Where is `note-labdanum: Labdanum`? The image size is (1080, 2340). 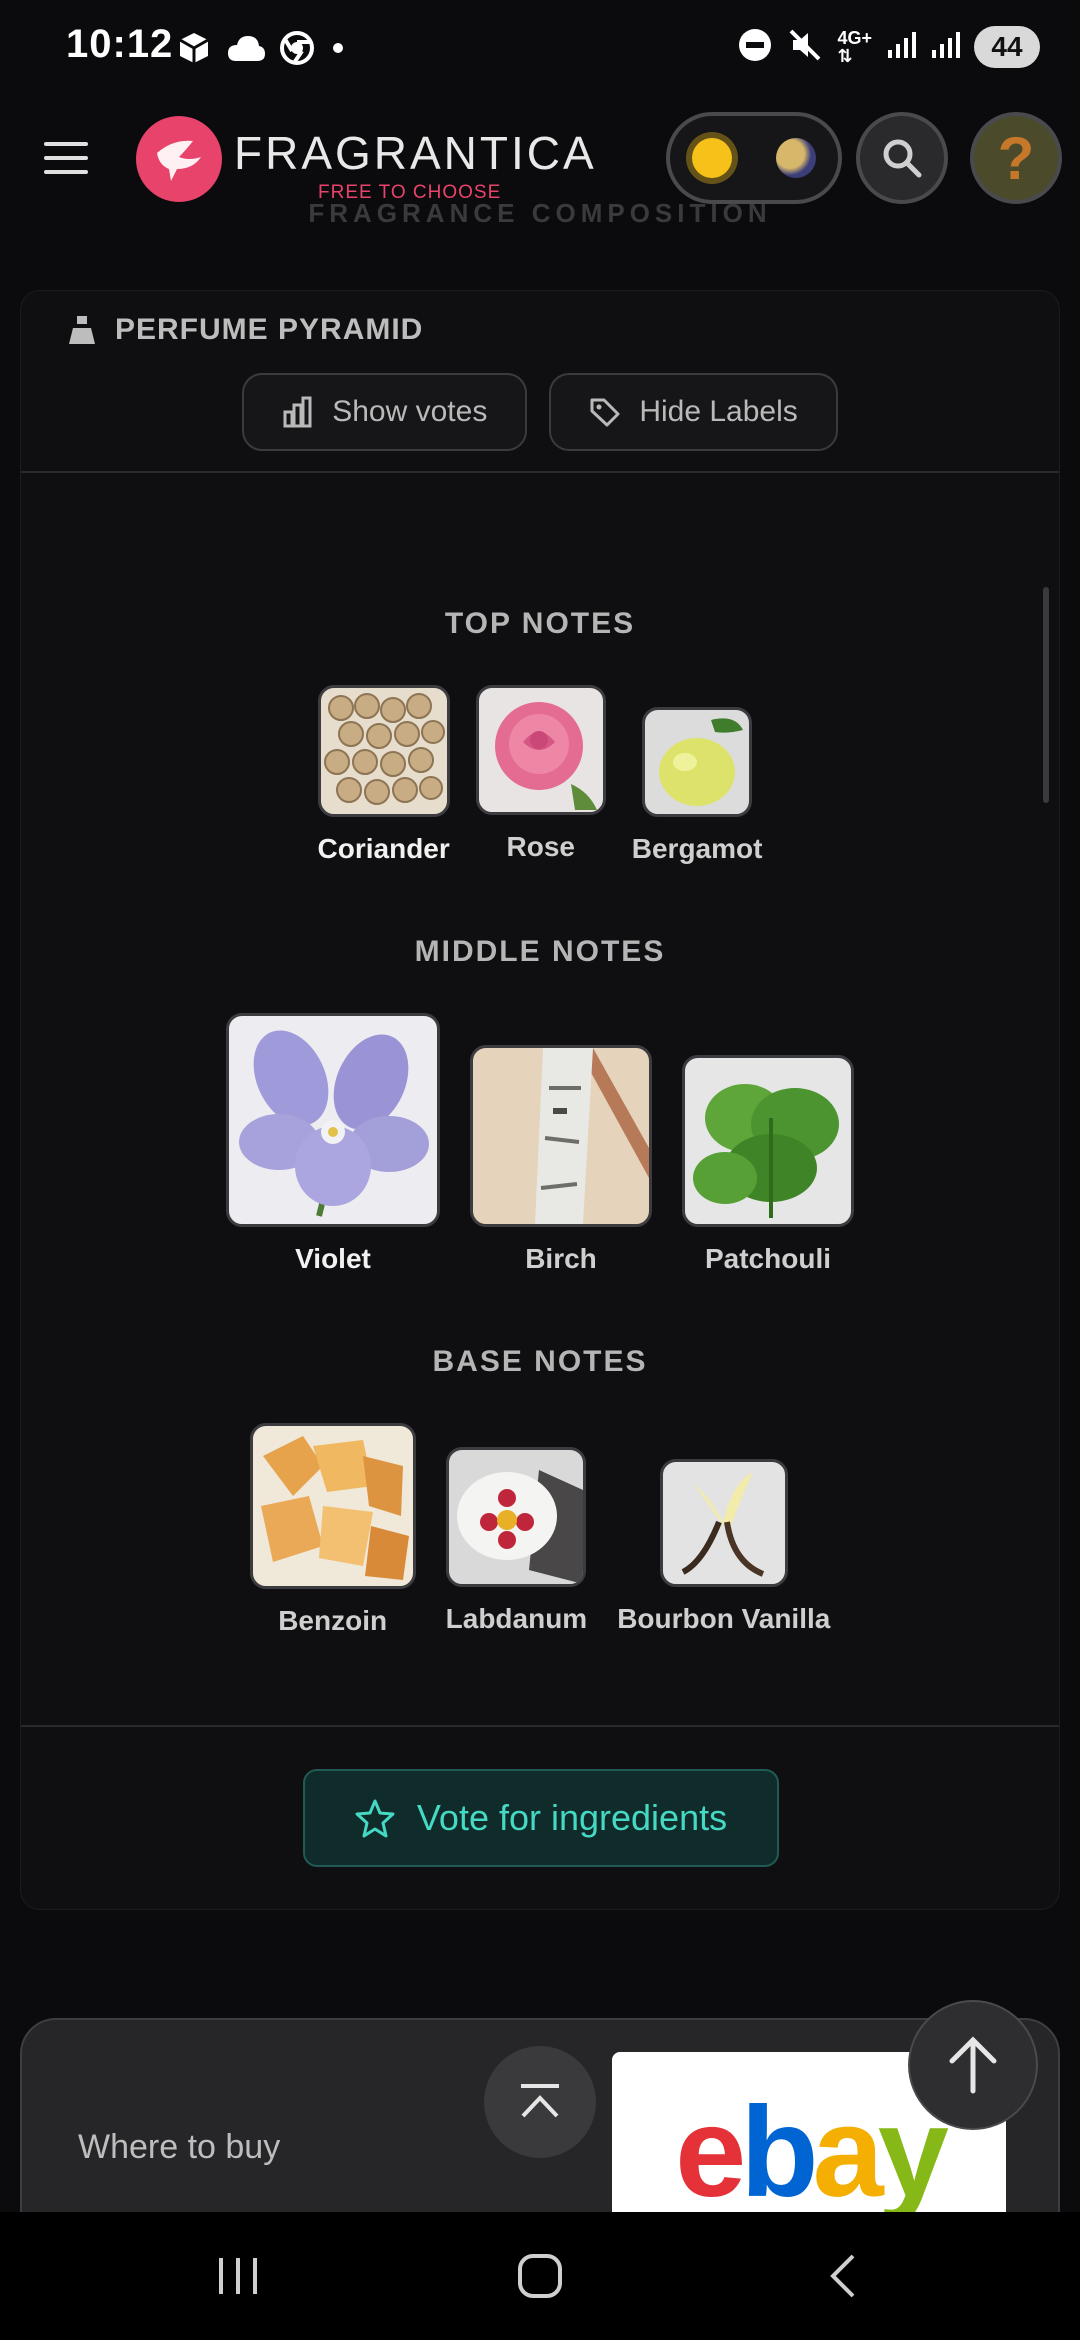
note-labdanum: Labdanum is located at coordinates (516, 1529).